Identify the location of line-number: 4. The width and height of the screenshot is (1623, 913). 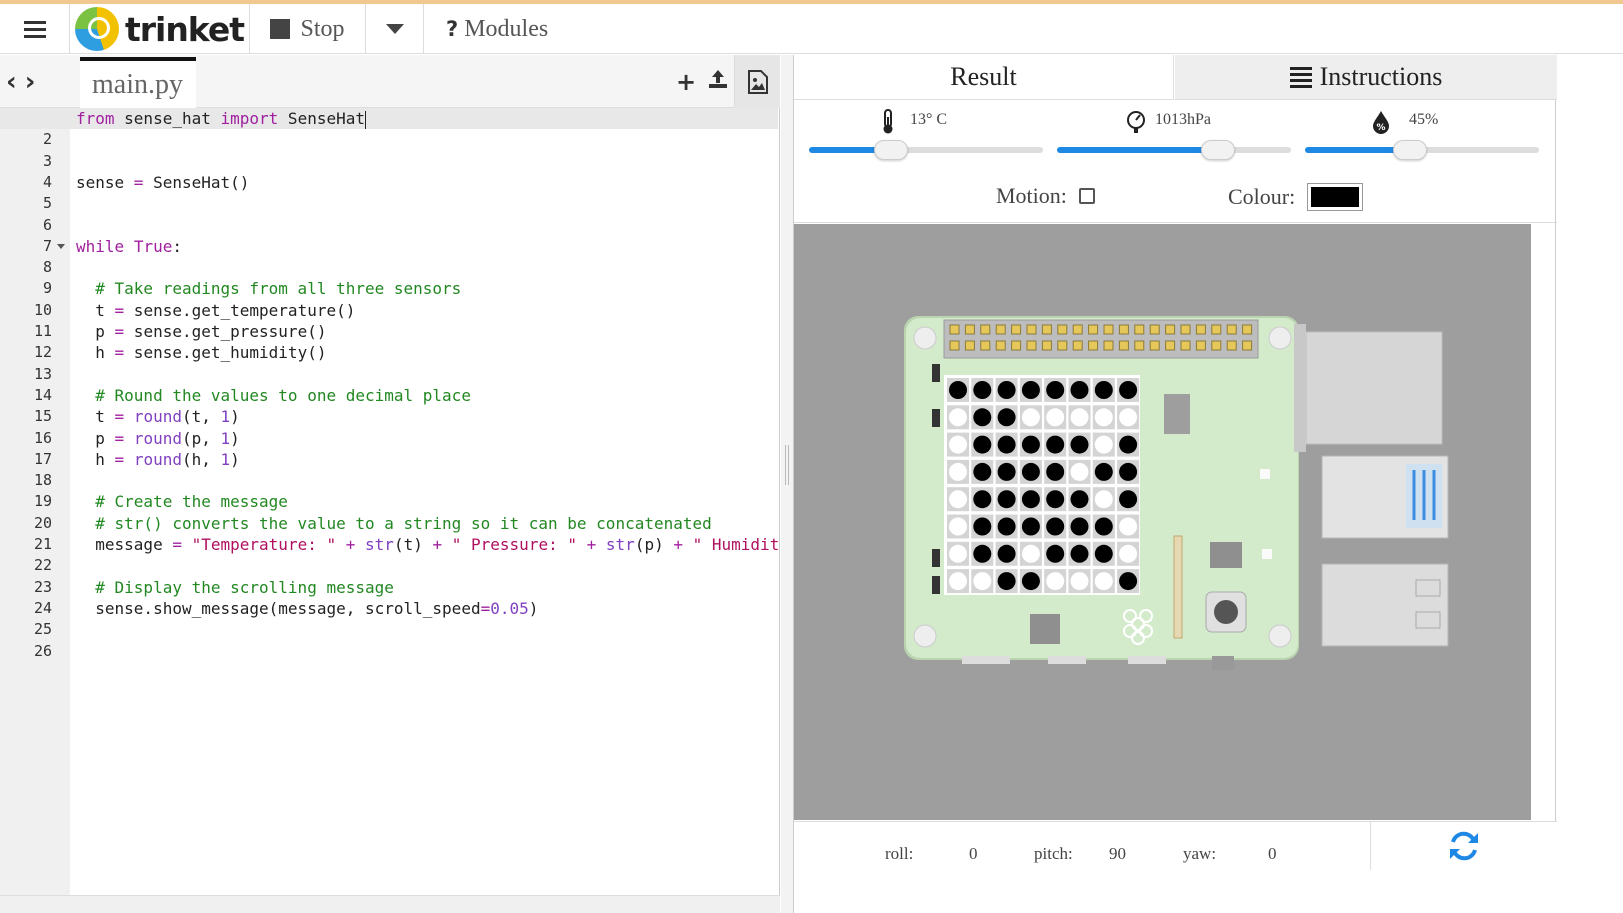
(47, 181).